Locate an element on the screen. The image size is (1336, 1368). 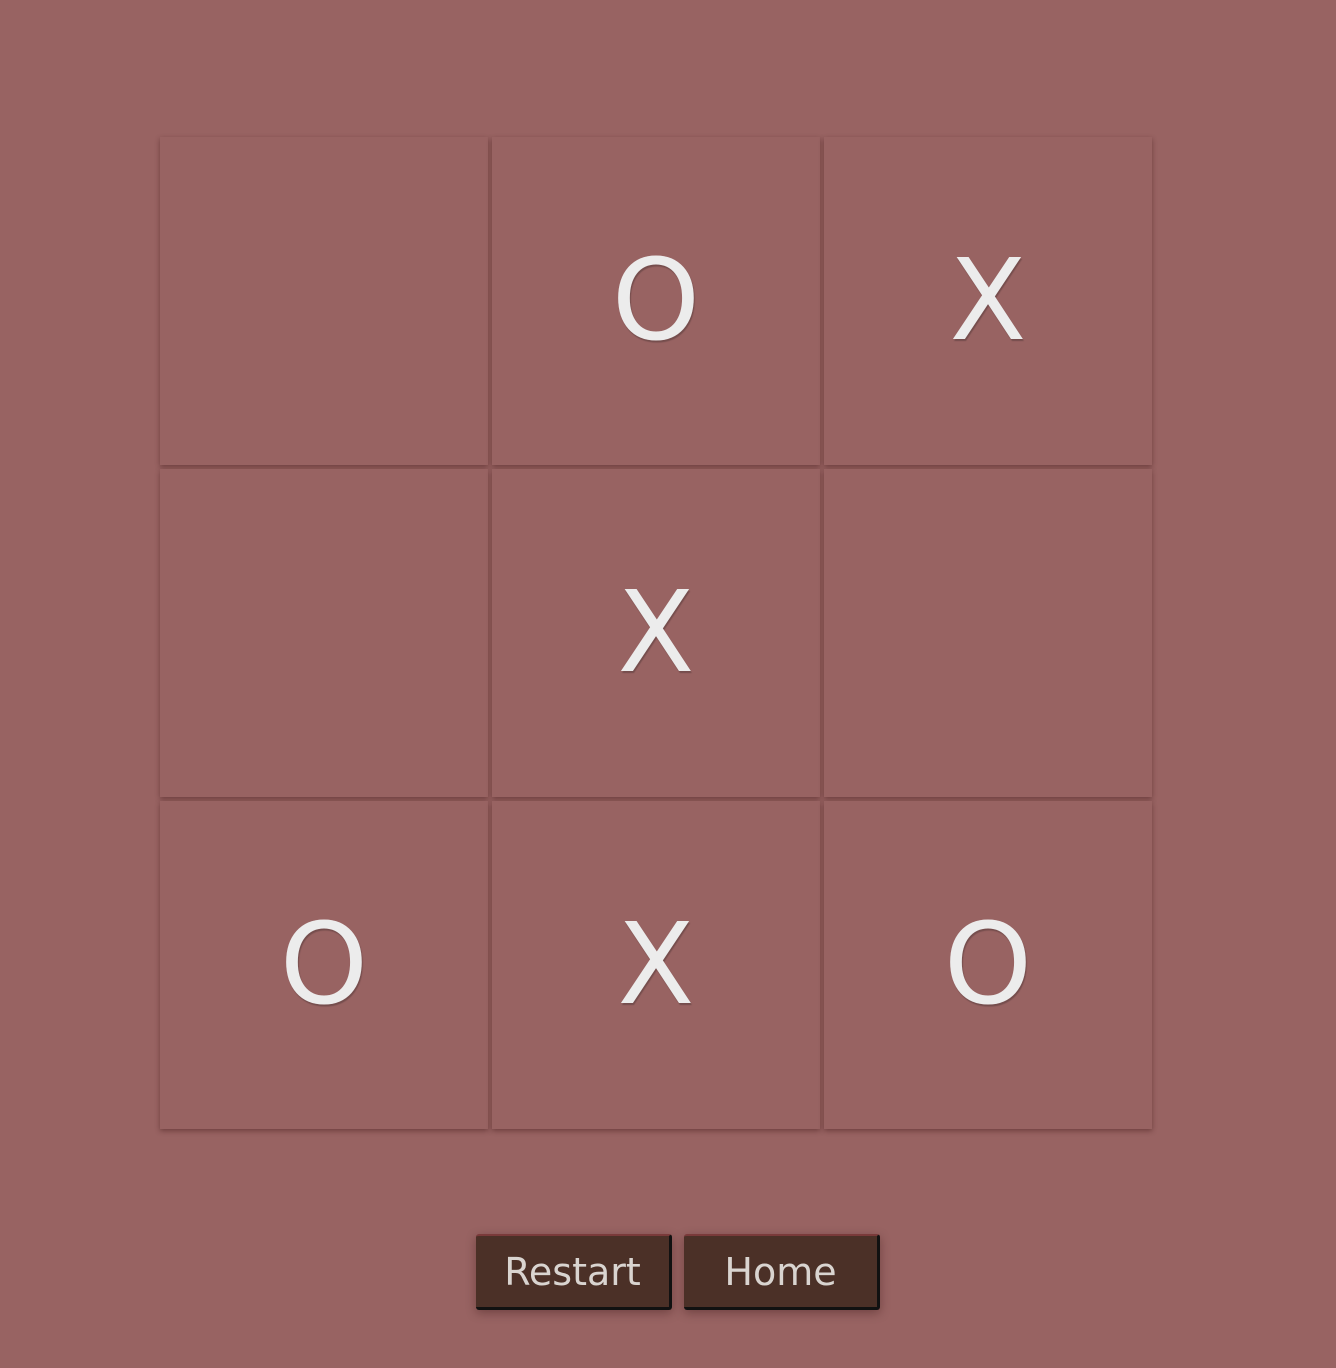
game-controls: Restart Home is located at coordinates (668, 1272).